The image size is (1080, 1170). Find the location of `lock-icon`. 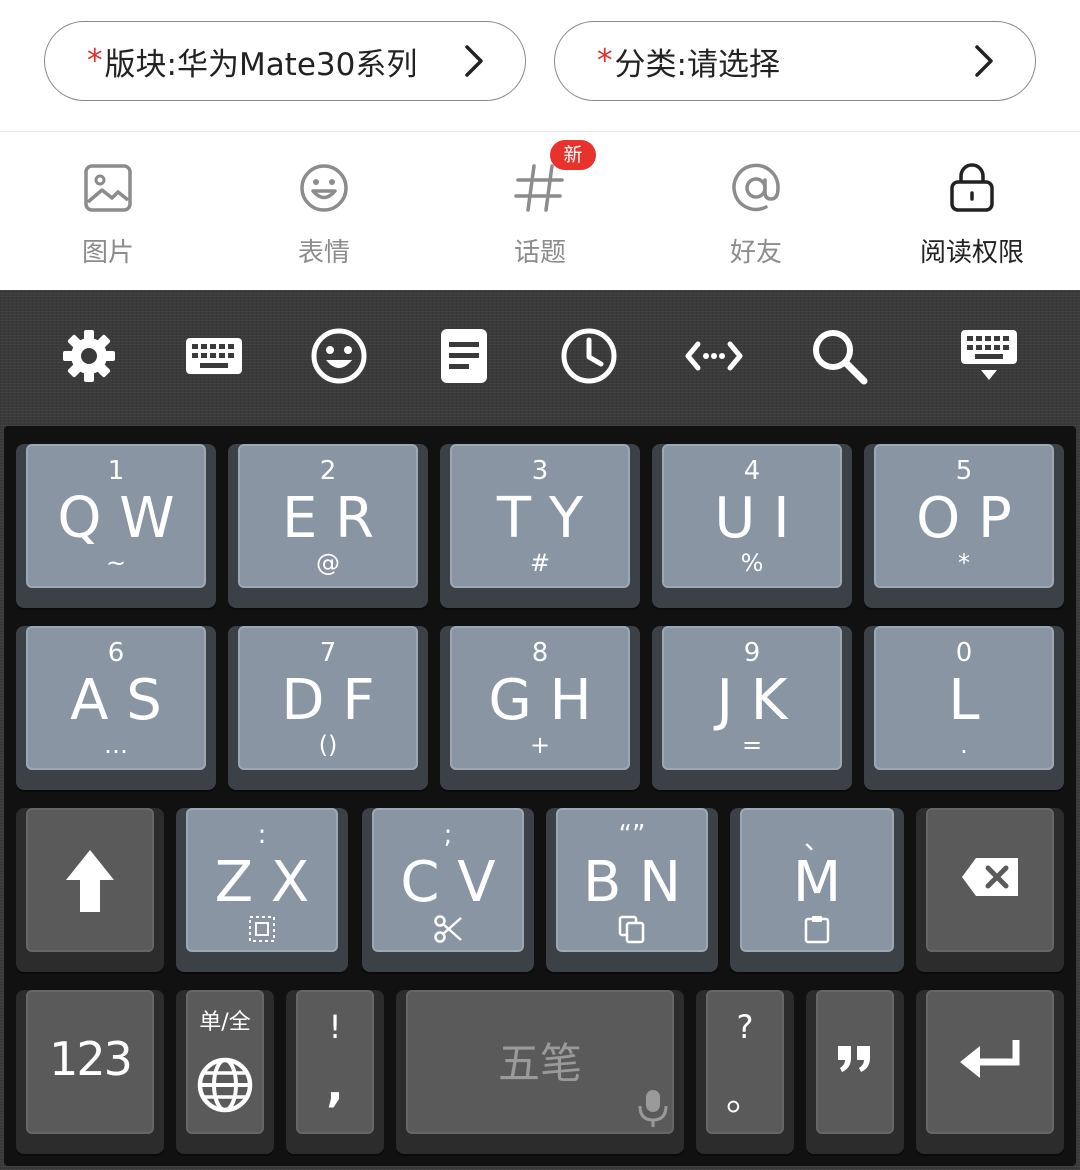

lock-icon is located at coordinates (972, 187).